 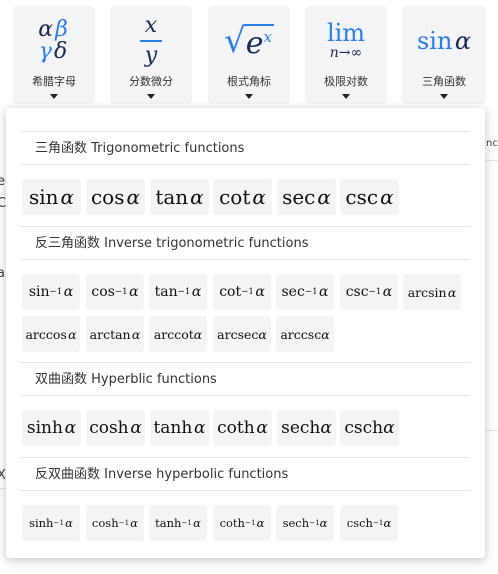 I want to click on arccot-power-button: cot −1 α, so click(x=242, y=292).